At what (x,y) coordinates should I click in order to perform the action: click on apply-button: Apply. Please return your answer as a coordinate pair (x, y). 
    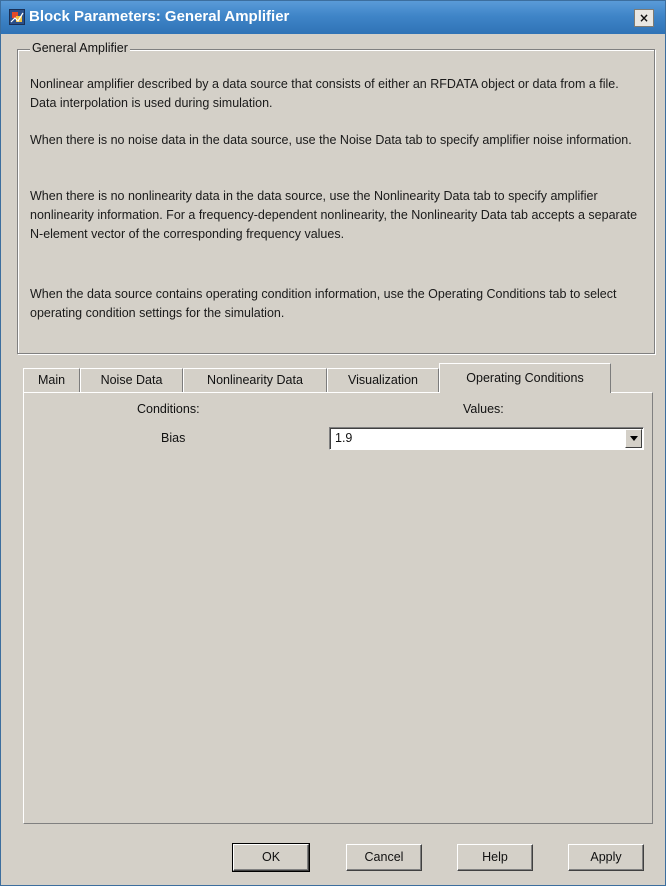
    Looking at the image, I should click on (606, 857).